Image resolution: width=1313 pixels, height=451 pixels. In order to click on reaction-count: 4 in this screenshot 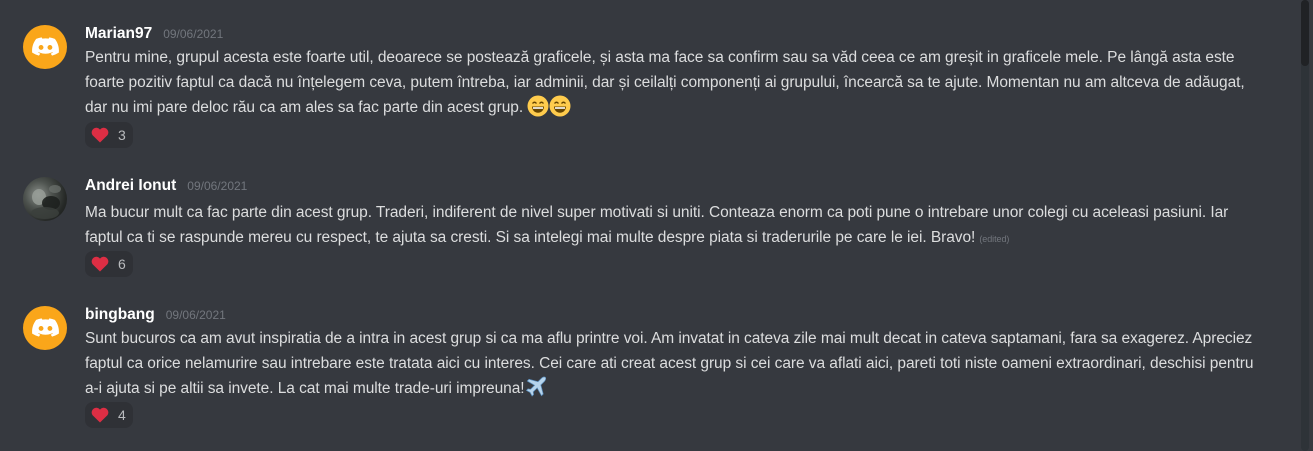, I will do `click(122, 415)`.